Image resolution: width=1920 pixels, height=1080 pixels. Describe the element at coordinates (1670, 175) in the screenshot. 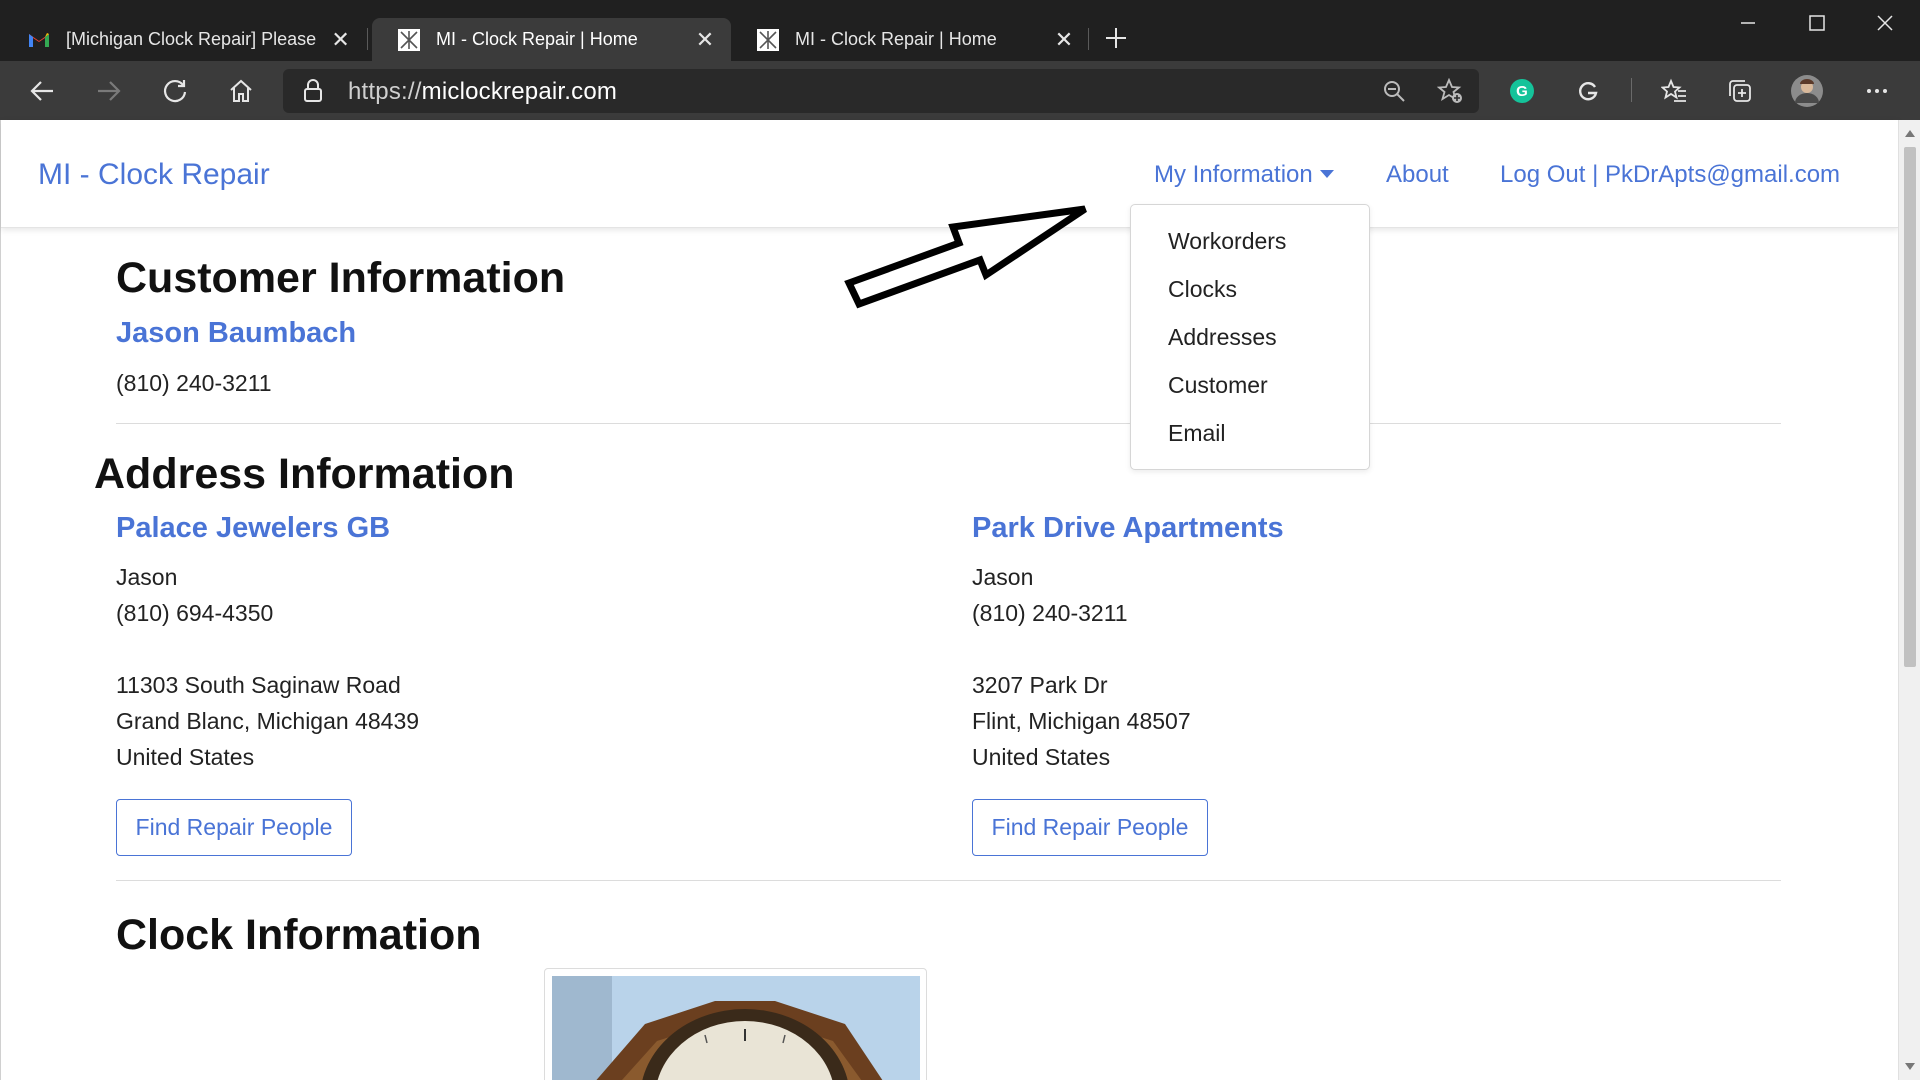

I see `logout-link: Log Out | PkDrApts@gmail.com` at that location.